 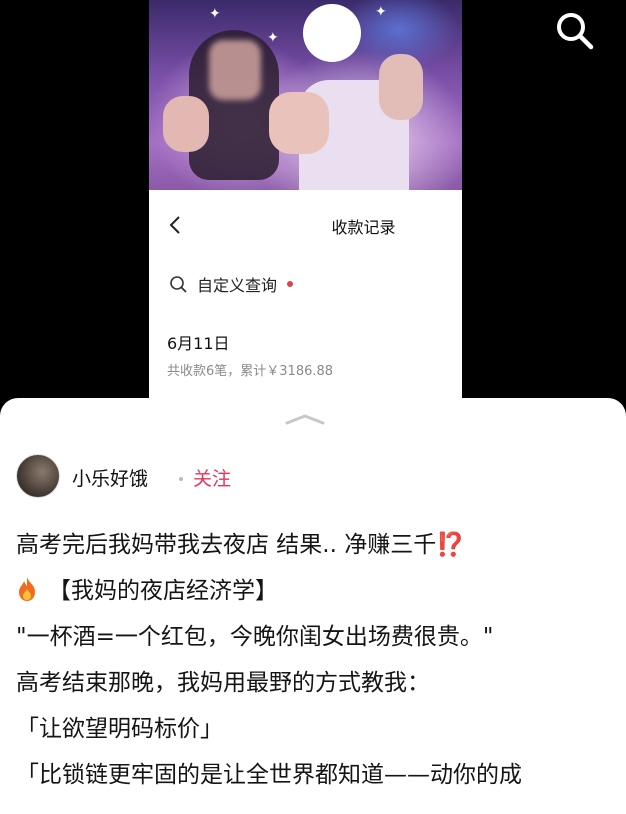 What do you see at coordinates (212, 477) in the screenshot?
I see `follow-button: 关注` at bounding box center [212, 477].